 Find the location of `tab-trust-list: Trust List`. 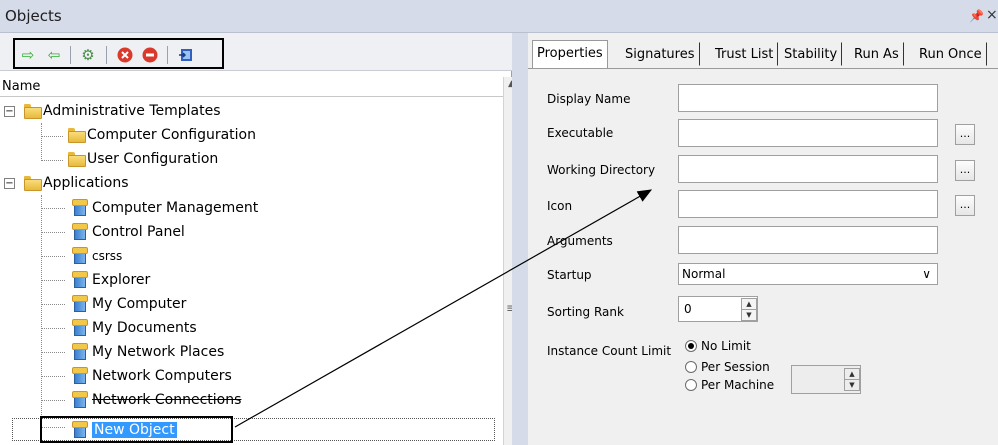

tab-trust-list: Trust List is located at coordinates (744, 54).